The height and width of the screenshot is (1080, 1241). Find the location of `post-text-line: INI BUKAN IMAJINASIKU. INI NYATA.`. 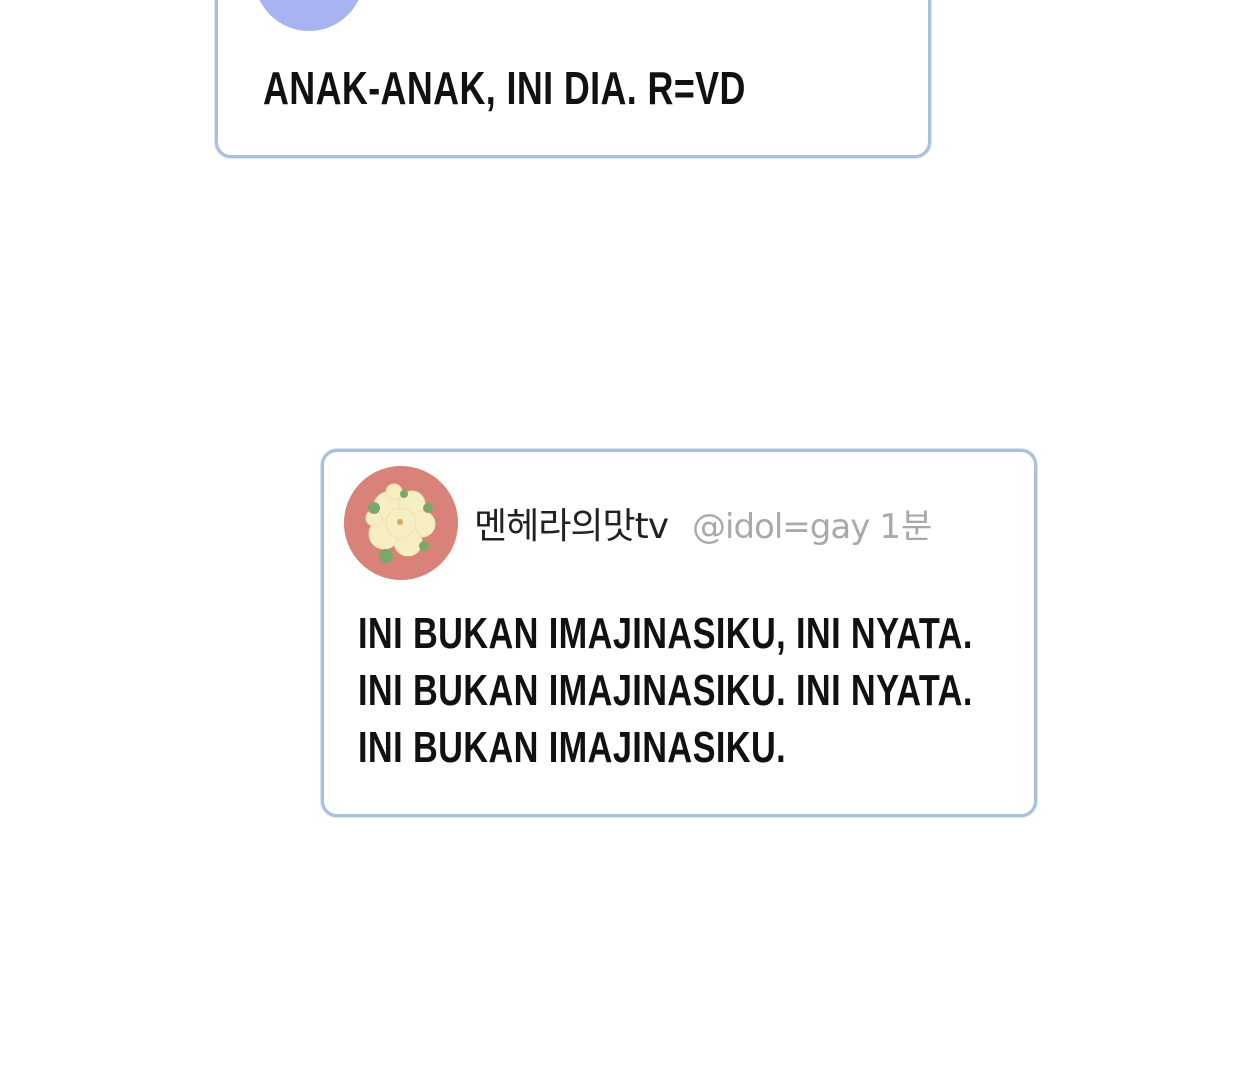

post-text-line: INI BUKAN IMAJINASIKU. INI NYATA. is located at coordinates (665, 690).